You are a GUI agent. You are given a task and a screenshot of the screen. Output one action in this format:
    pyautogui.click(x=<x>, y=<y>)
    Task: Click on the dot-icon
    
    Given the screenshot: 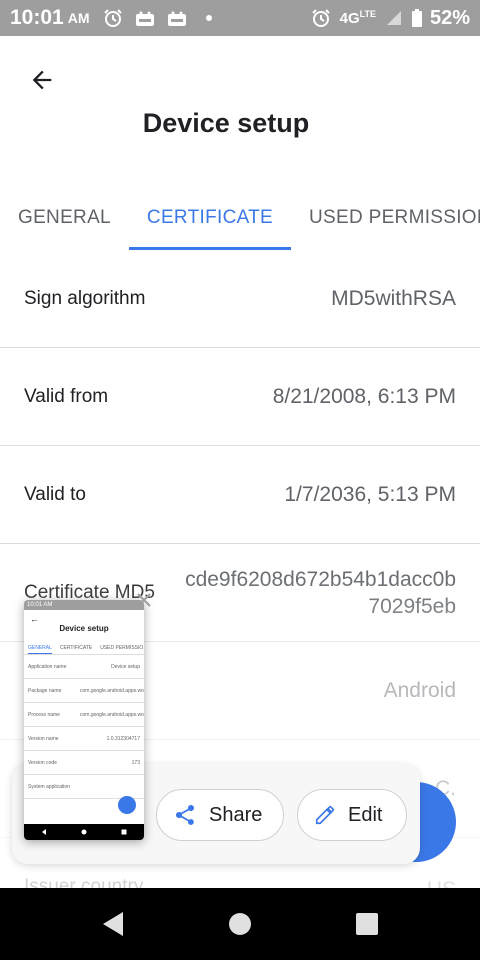 What is the action you would take?
    pyautogui.click(x=209, y=18)
    